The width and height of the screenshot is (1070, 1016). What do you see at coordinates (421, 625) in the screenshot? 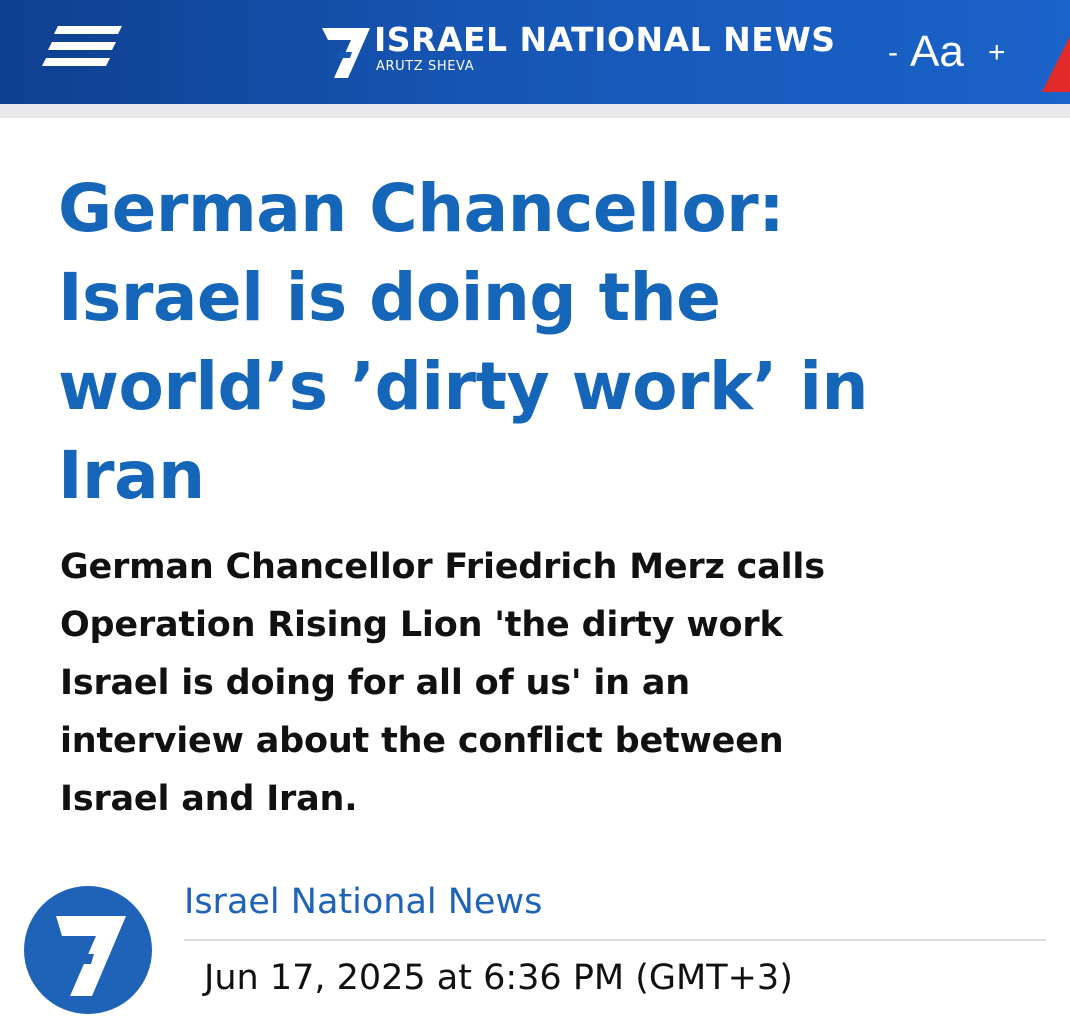
I see `subheadline-line: Operation Rising Lion 'the dirty work` at bounding box center [421, 625].